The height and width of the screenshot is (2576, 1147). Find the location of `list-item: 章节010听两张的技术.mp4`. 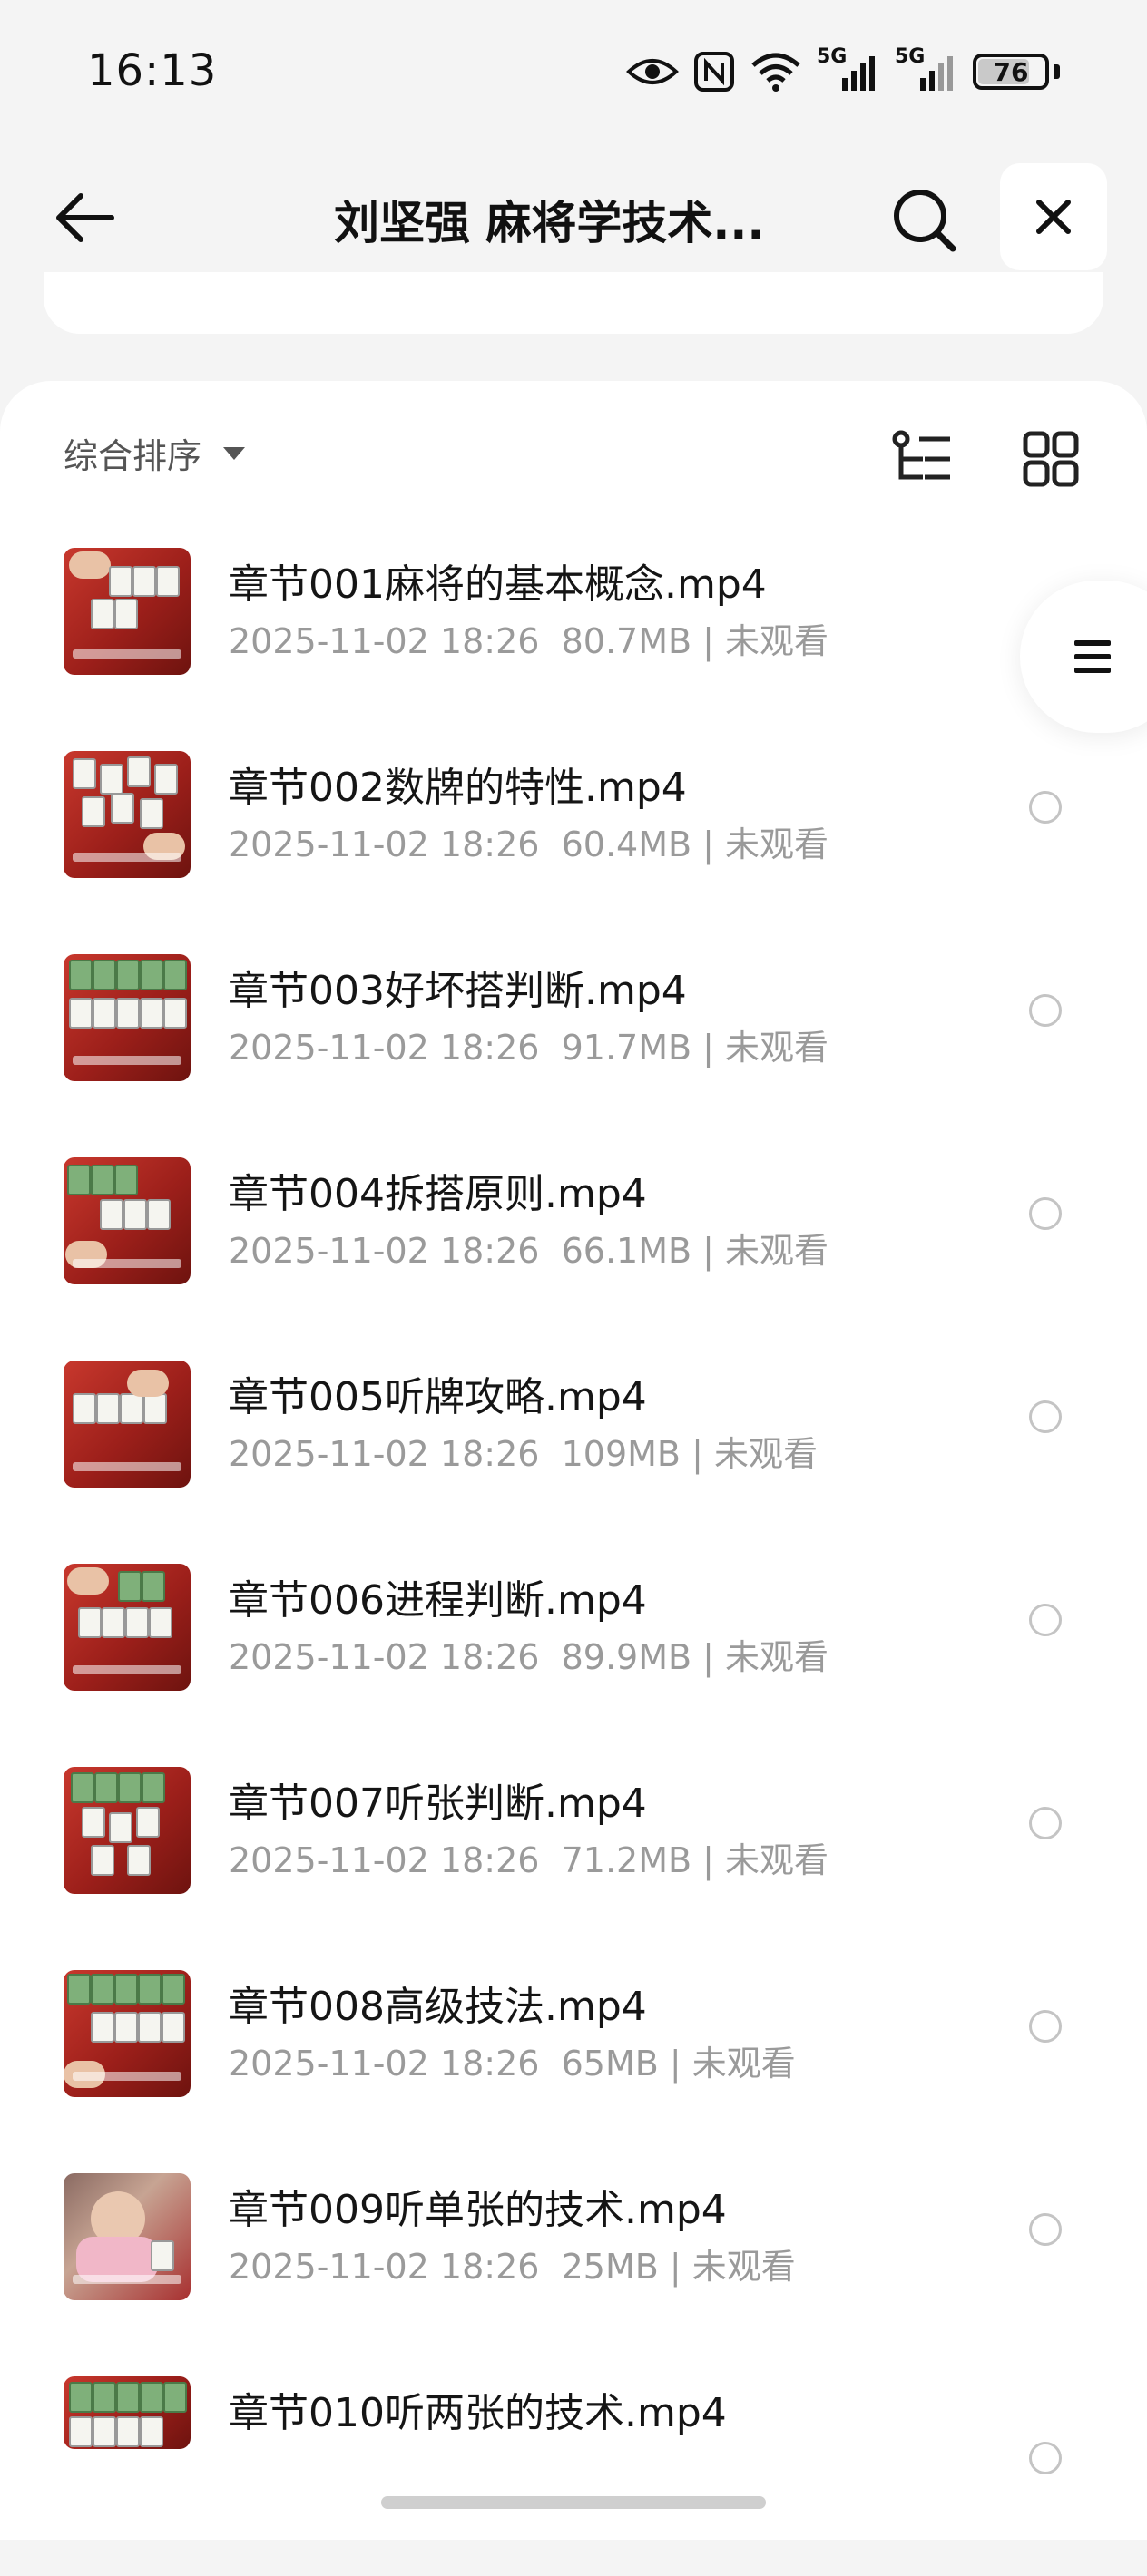

list-item: 章节010听两张的技术.mp4 is located at coordinates (573, 2474).